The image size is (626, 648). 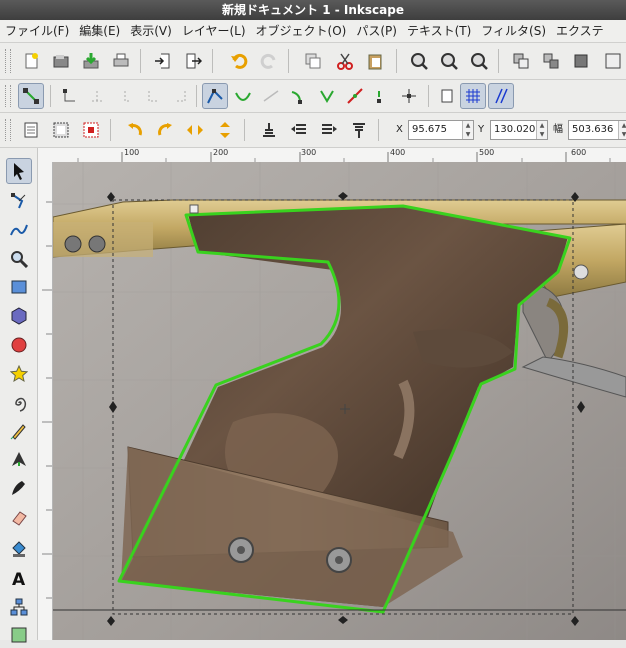 I want to click on calligraphy-tool-icon, so click(x=19, y=488).